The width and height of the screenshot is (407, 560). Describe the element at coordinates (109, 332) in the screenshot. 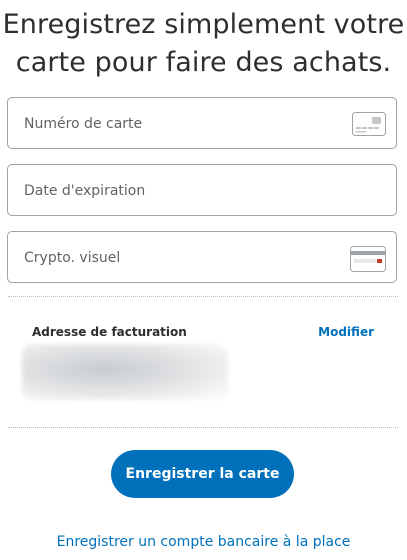

I see `billing-address-label: Adresse de facturation` at that location.